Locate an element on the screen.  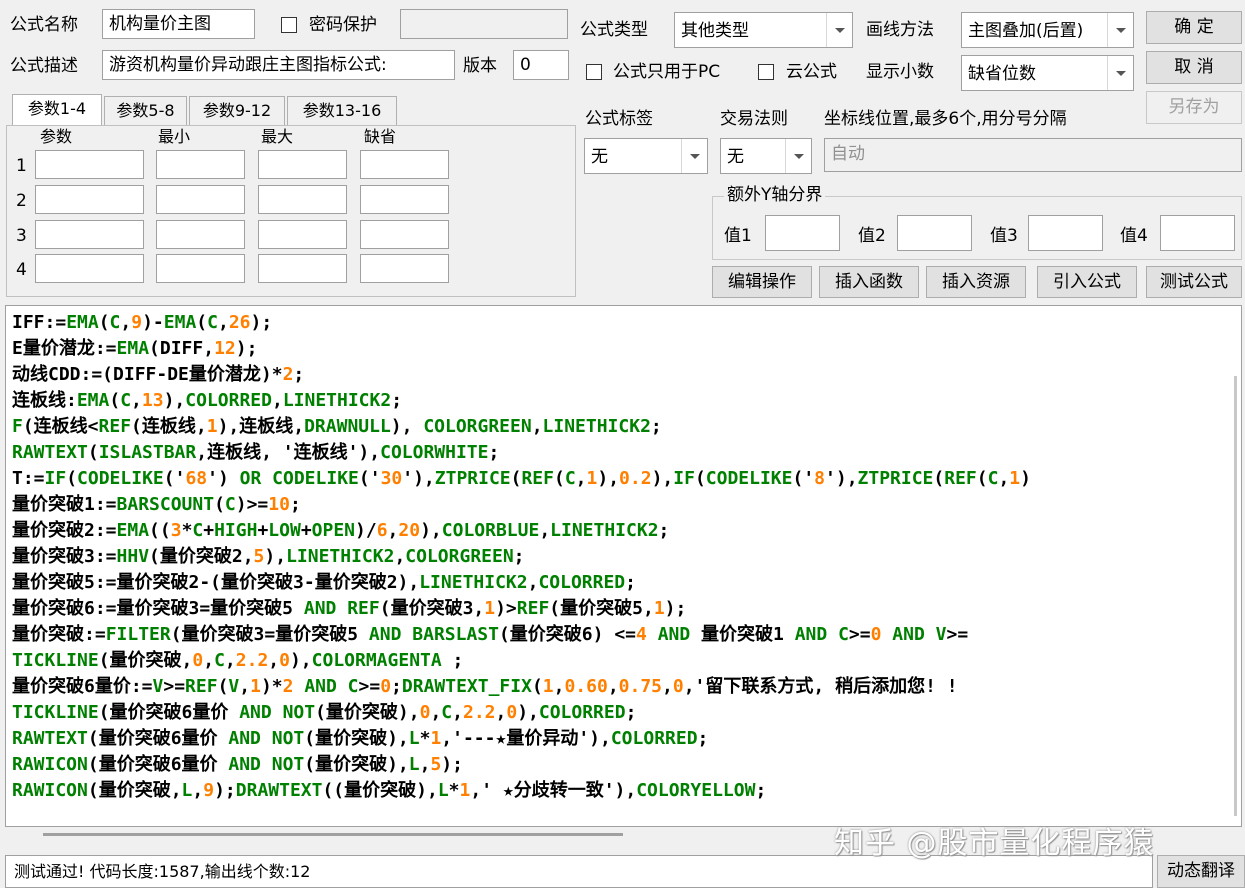
formula-desc-input: 游资机构量价异动跟庄主图指标公式: is located at coordinates (278, 65).